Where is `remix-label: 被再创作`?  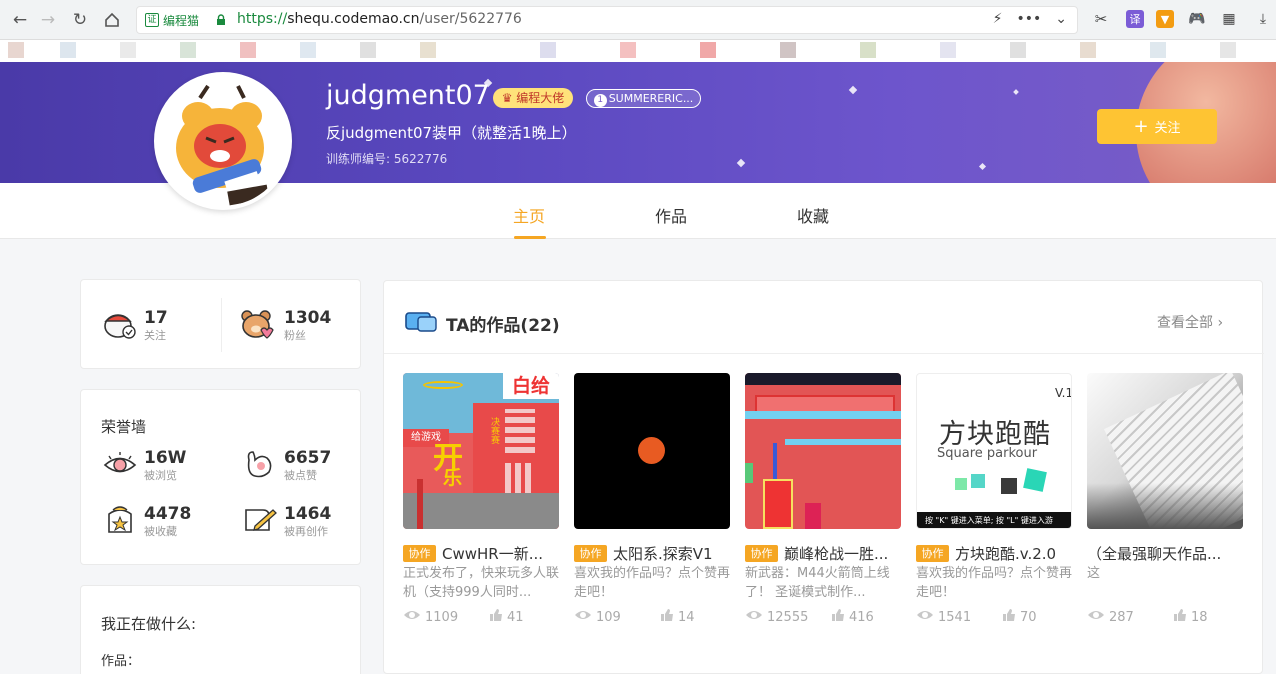
remix-label: 被再创作 is located at coordinates (306, 531).